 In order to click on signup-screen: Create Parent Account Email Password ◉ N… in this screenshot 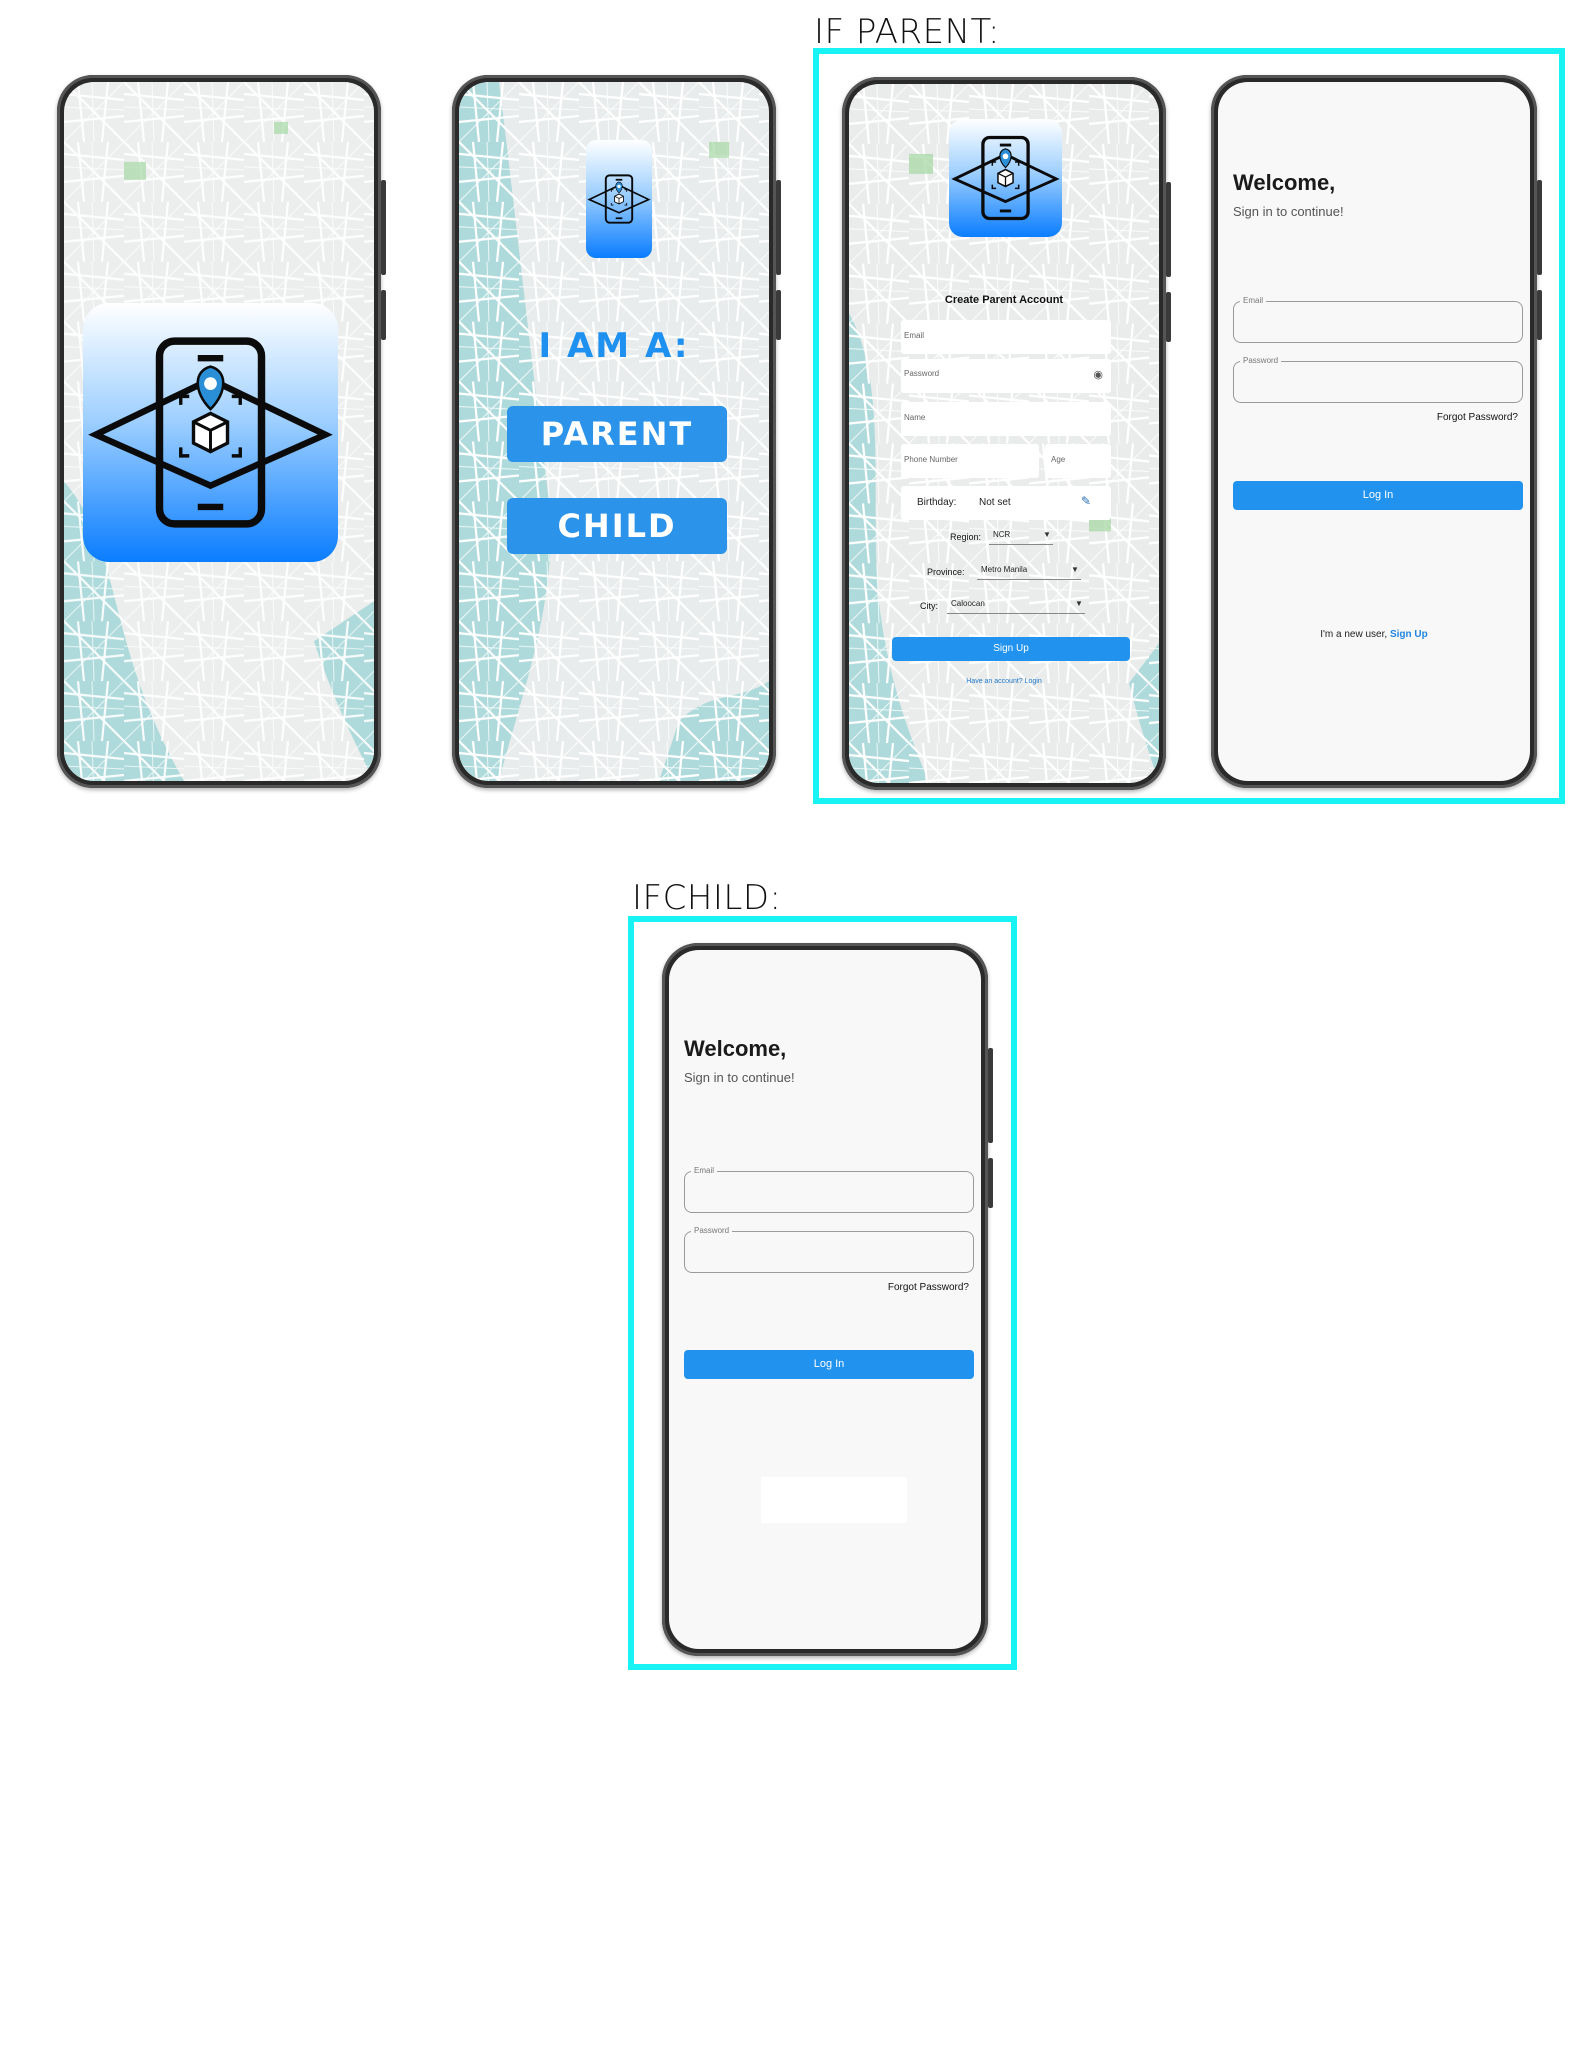, I will do `click(1004, 433)`.